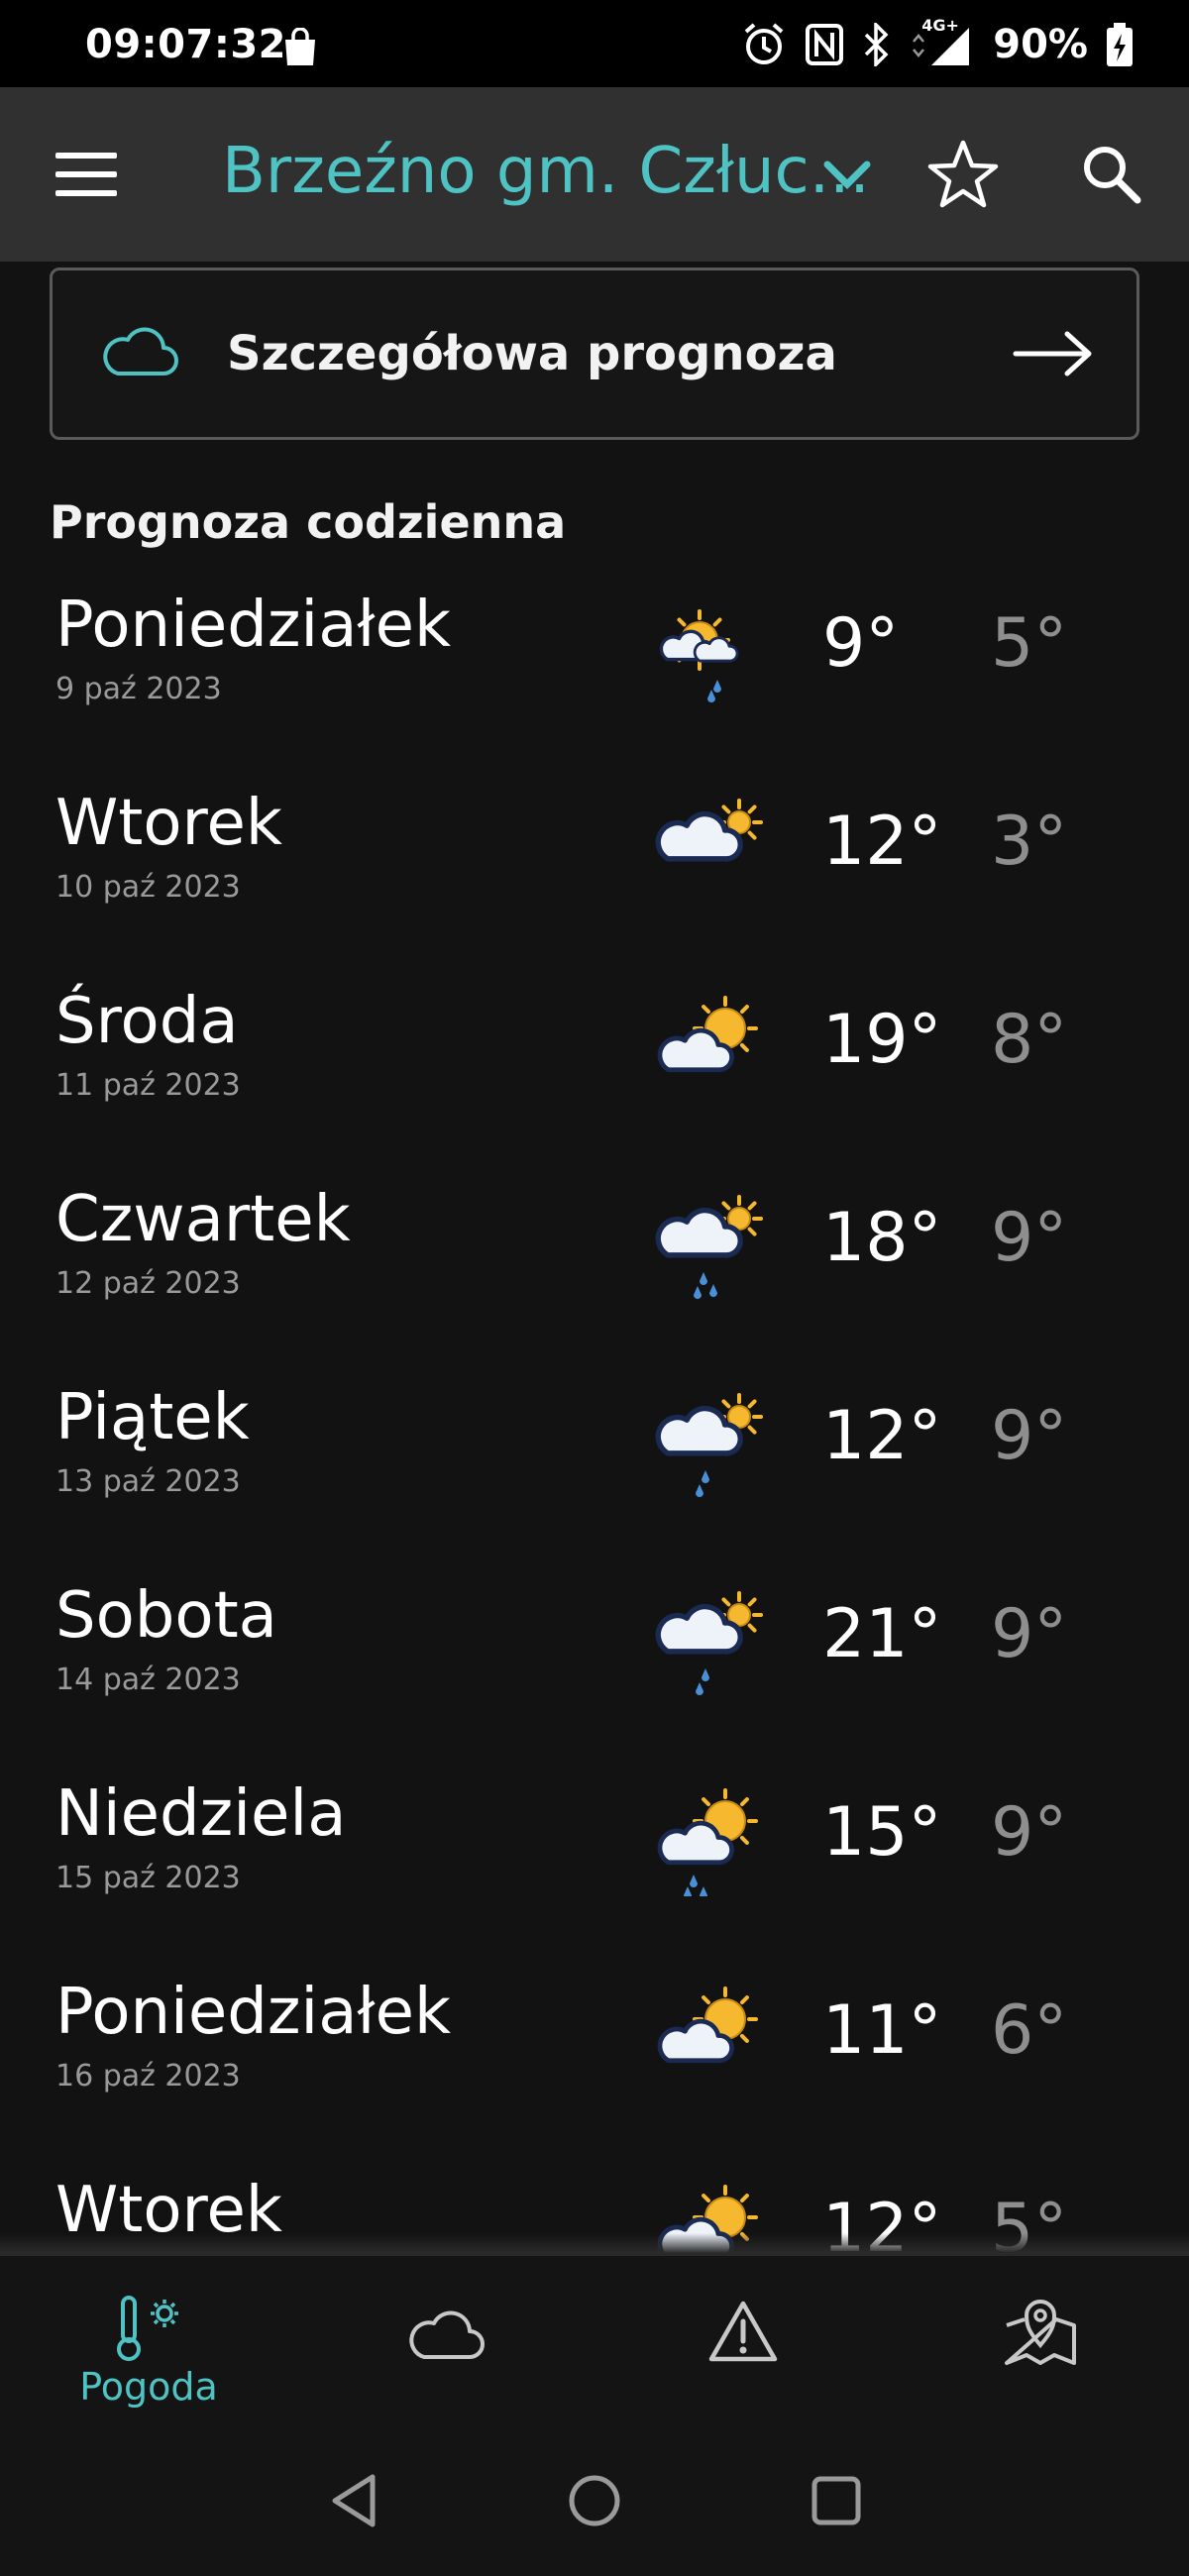 The width and height of the screenshot is (1189, 2576). What do you see at coordinates (1040, 44) in the screenshot?
I see `battery-percent: 90%` at bounding box center [1040, 44].